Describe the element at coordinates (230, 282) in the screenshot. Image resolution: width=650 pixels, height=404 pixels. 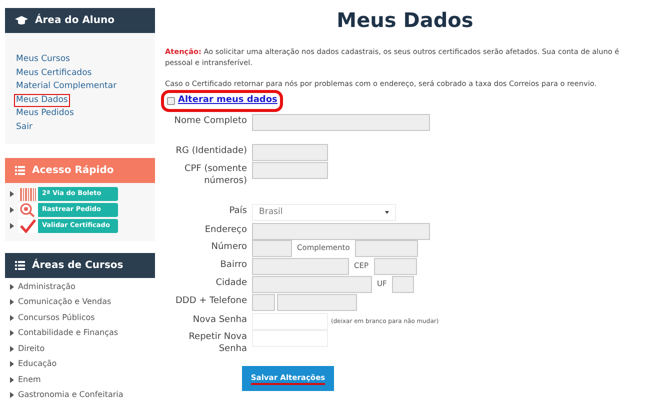
I see `field-label: Cidade` at that location.